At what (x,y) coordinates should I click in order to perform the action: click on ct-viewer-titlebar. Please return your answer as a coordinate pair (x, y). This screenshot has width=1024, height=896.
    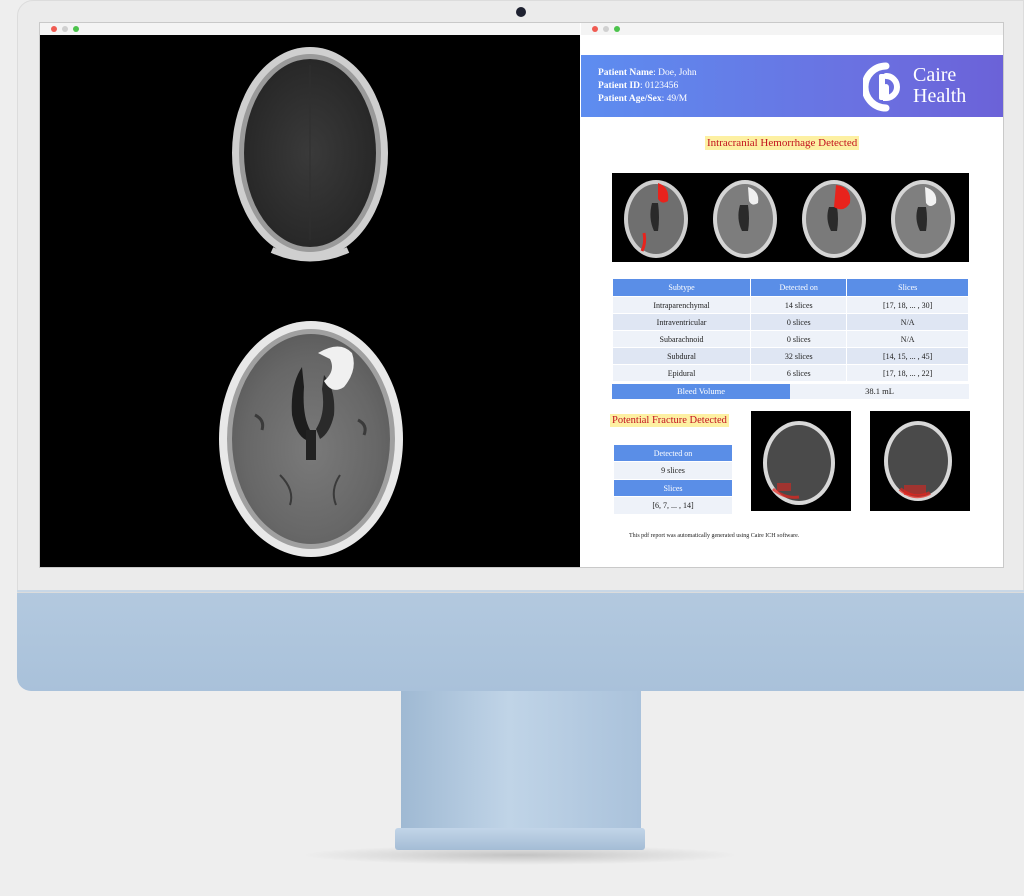
    Looking at the image, I should click on (310, 29).